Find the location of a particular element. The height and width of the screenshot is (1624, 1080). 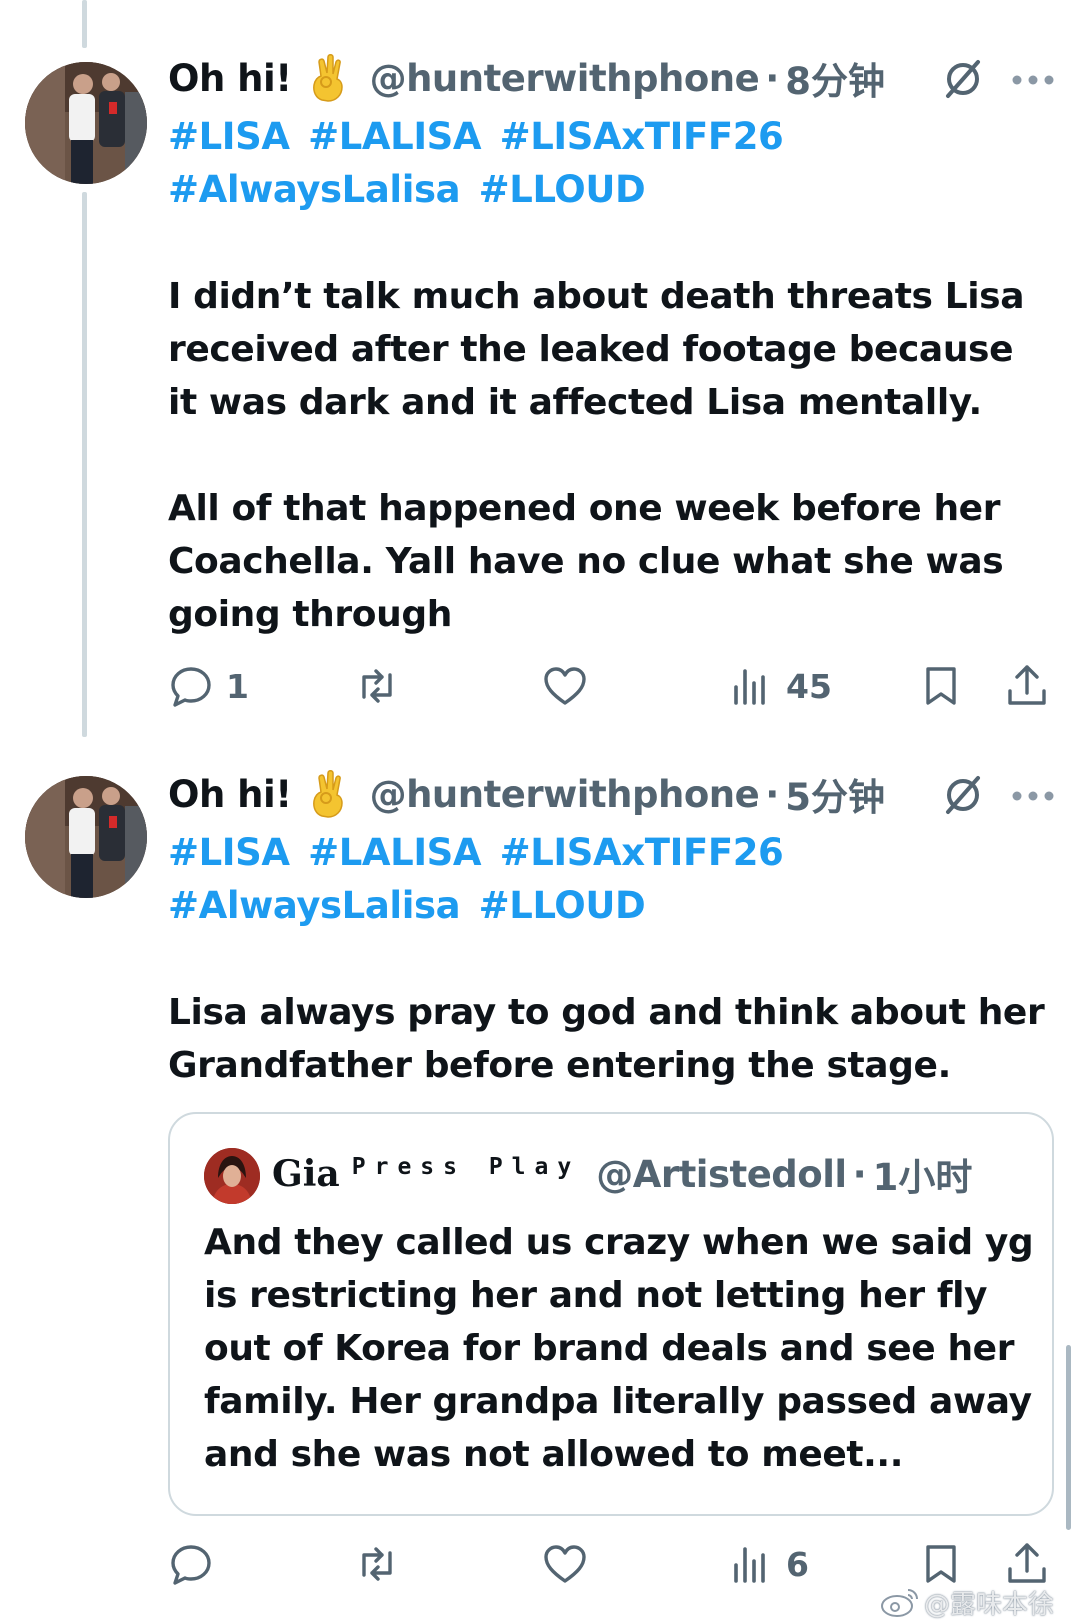

ok-hand-emoji is located at coordinates (330, 794).